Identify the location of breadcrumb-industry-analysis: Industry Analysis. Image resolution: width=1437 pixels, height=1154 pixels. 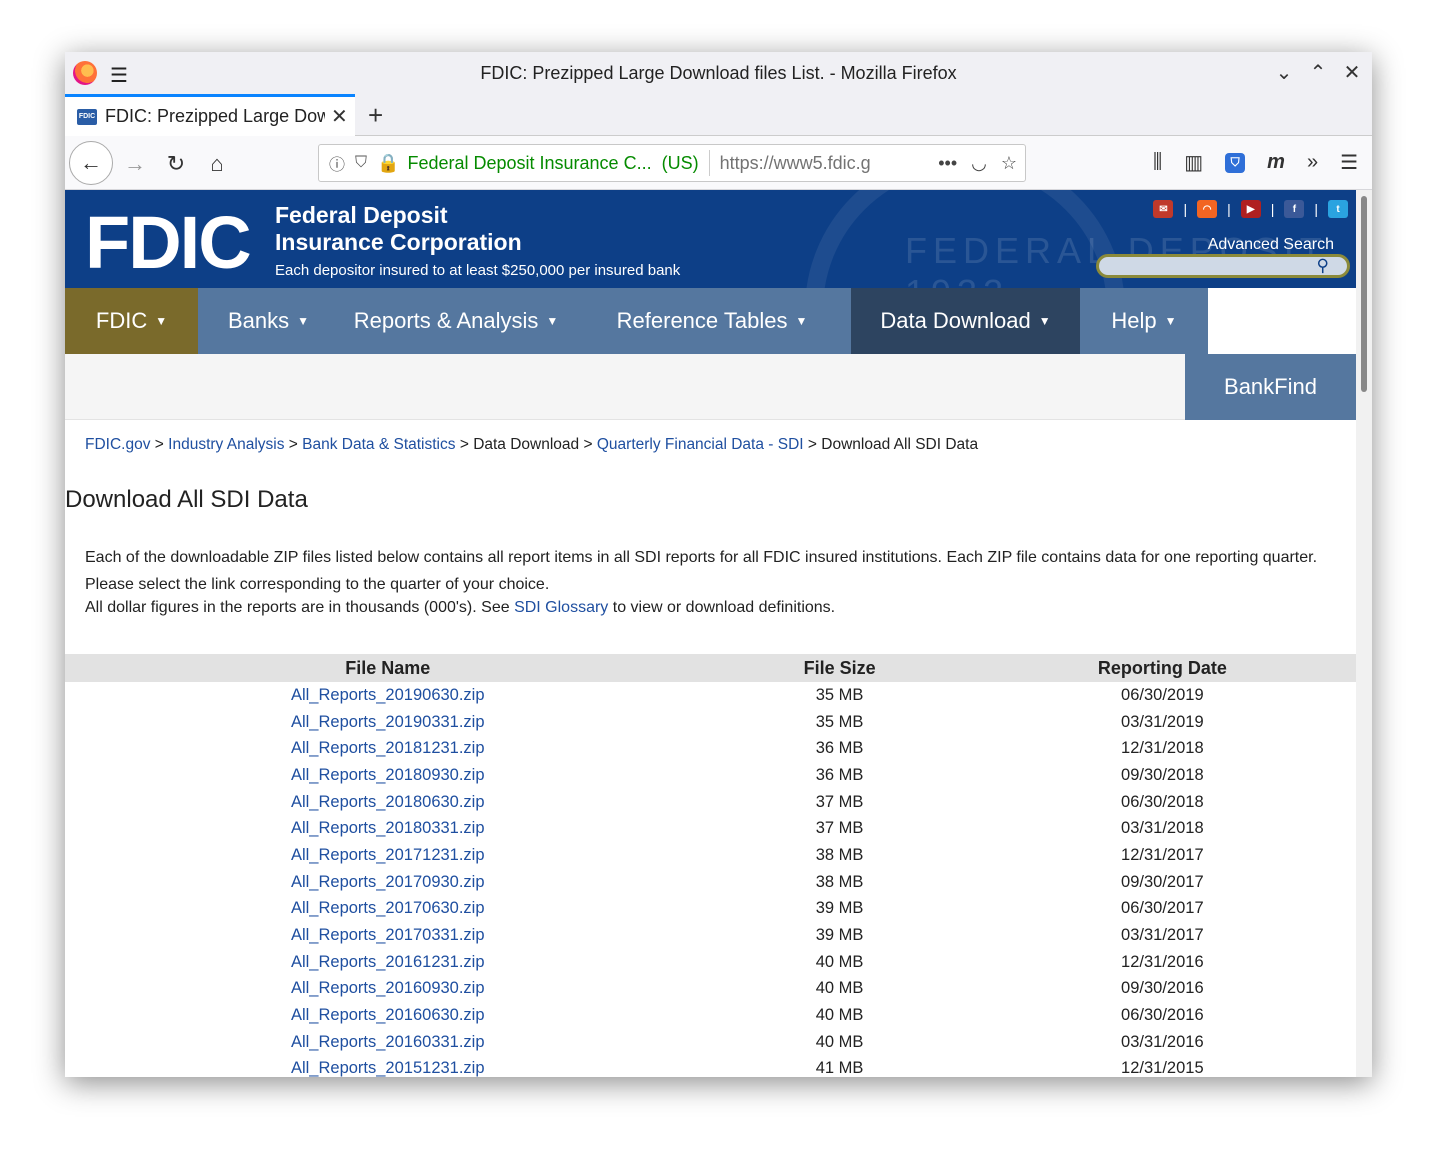
(226, 444).